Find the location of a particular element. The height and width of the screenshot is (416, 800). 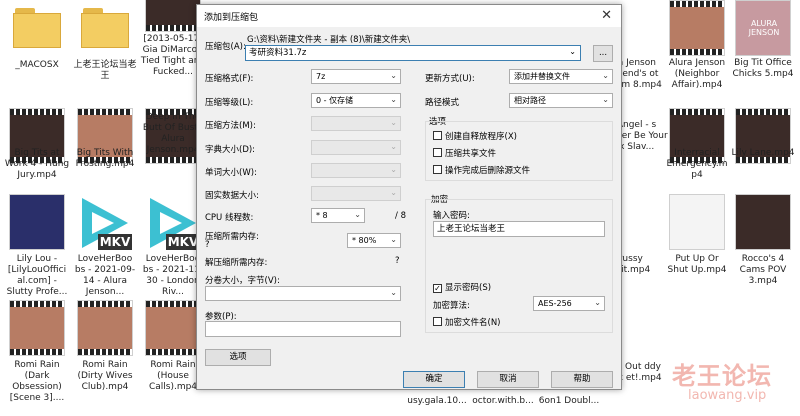

close-icon: ✕ is located at coordinates (606, 15).